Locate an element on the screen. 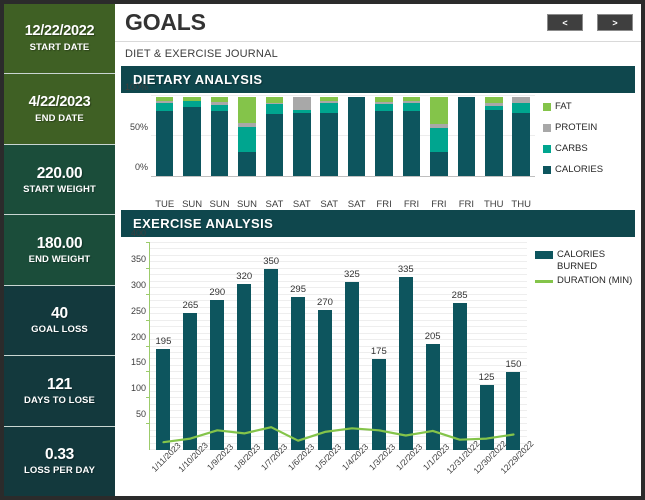 Image resolution: width=645 pixels, height=500 pixels. exercise-bar-column: 205 is located at coordinates (432, 346).